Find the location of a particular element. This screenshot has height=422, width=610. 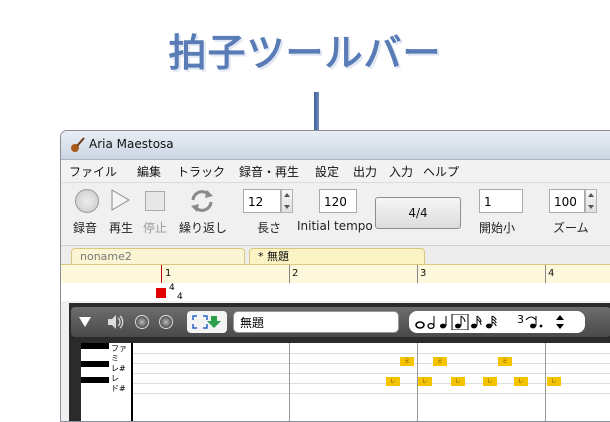

zoom-input: 100 is located at coordinates (567, 201).